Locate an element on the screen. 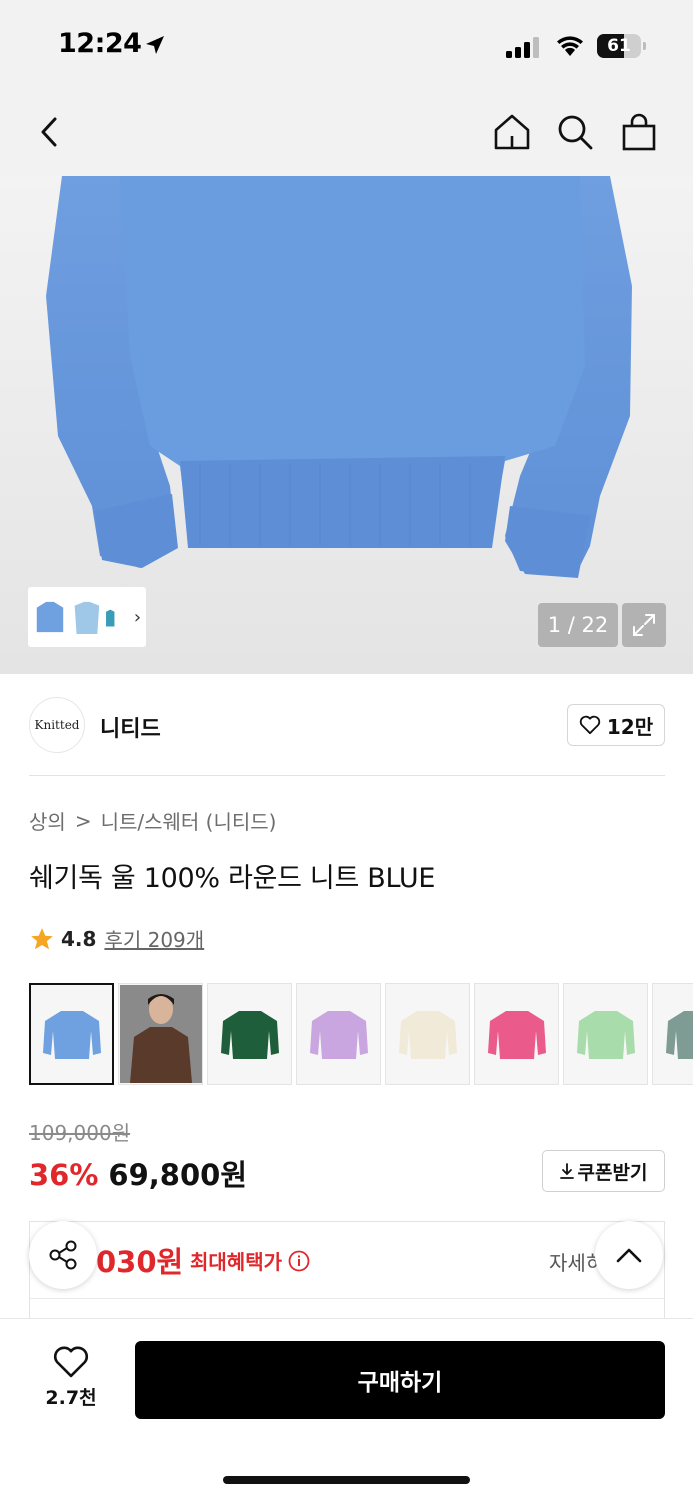 This screenshot has height=1500, width=693. thumbnail-blue is located at coordinates (50, 617).